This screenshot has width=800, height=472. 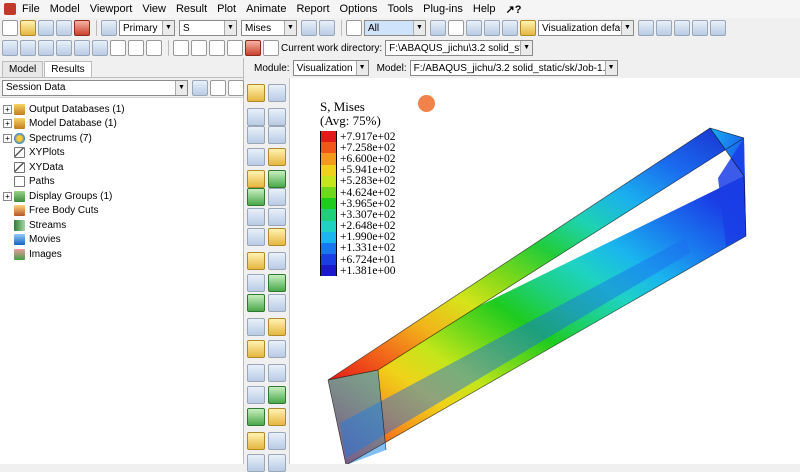 What do you see at coordinates (646, 28) in the screenshot?
I see `color-palette-icon` at bounding box center [646, 28].